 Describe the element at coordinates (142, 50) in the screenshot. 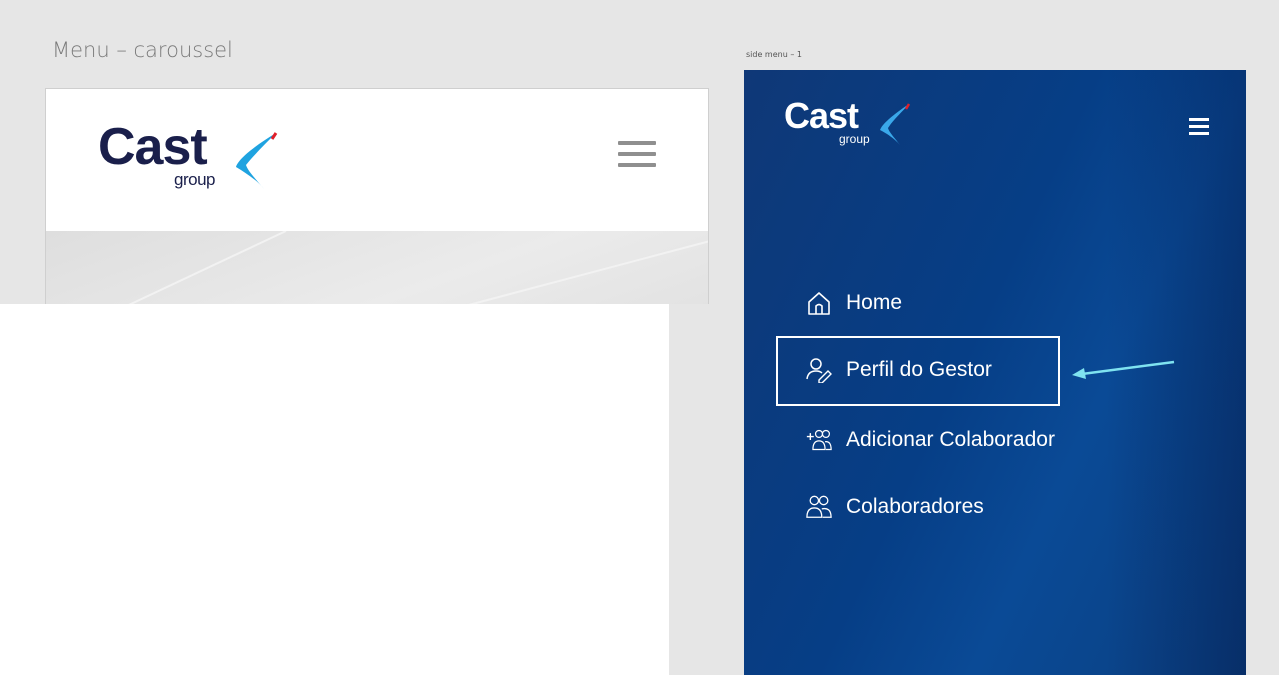

I see `section-title-carousel: Menu – caroussel` at that location.